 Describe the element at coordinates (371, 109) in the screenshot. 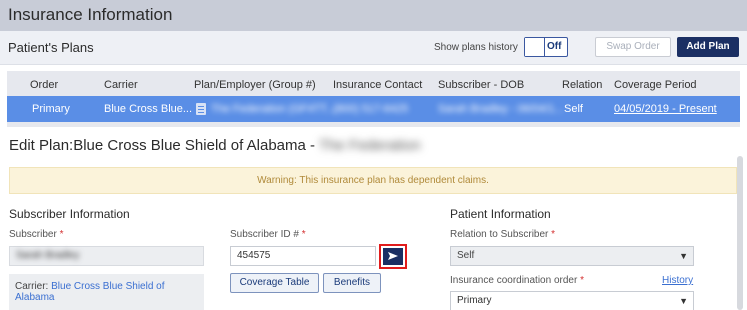

I see `cell-contact: (800) 517-6425` at that location.